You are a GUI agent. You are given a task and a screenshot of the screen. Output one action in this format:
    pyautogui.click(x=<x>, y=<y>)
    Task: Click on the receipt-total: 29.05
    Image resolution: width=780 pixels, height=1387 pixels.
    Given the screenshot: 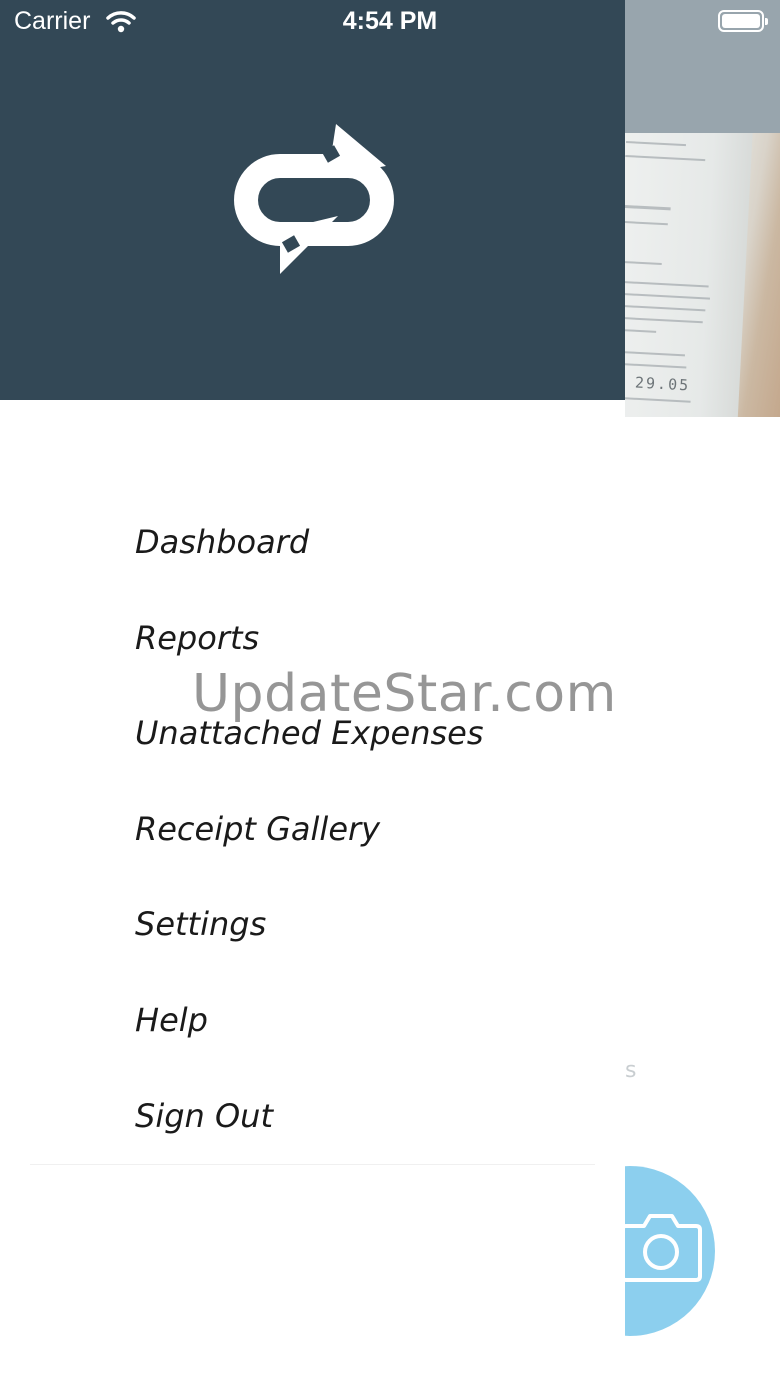 What is the action you would take?
    pyautogui.click(x=662, y=384)
    